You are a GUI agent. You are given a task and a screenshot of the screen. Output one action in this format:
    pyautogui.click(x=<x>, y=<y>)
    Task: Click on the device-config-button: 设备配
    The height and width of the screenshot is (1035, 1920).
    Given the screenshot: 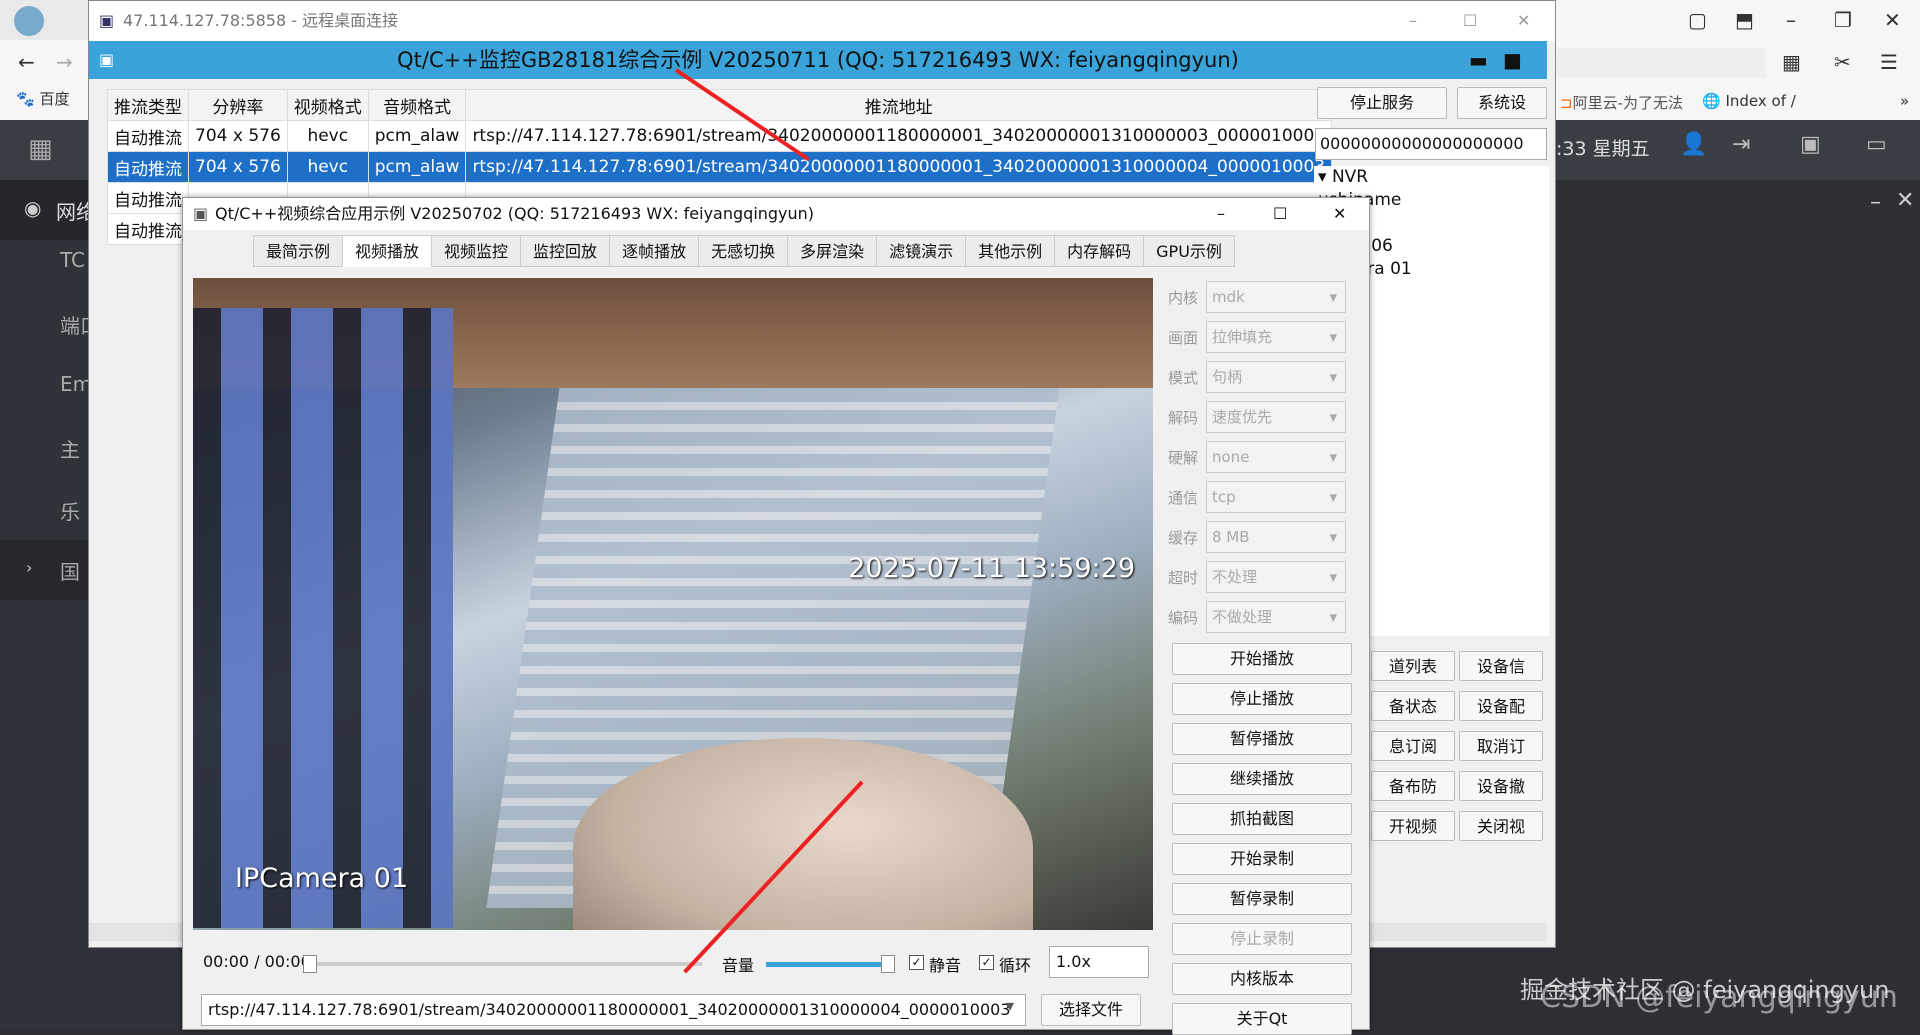 What is the action you would take?
    pyautogui.click(x=1501, y=706)
    